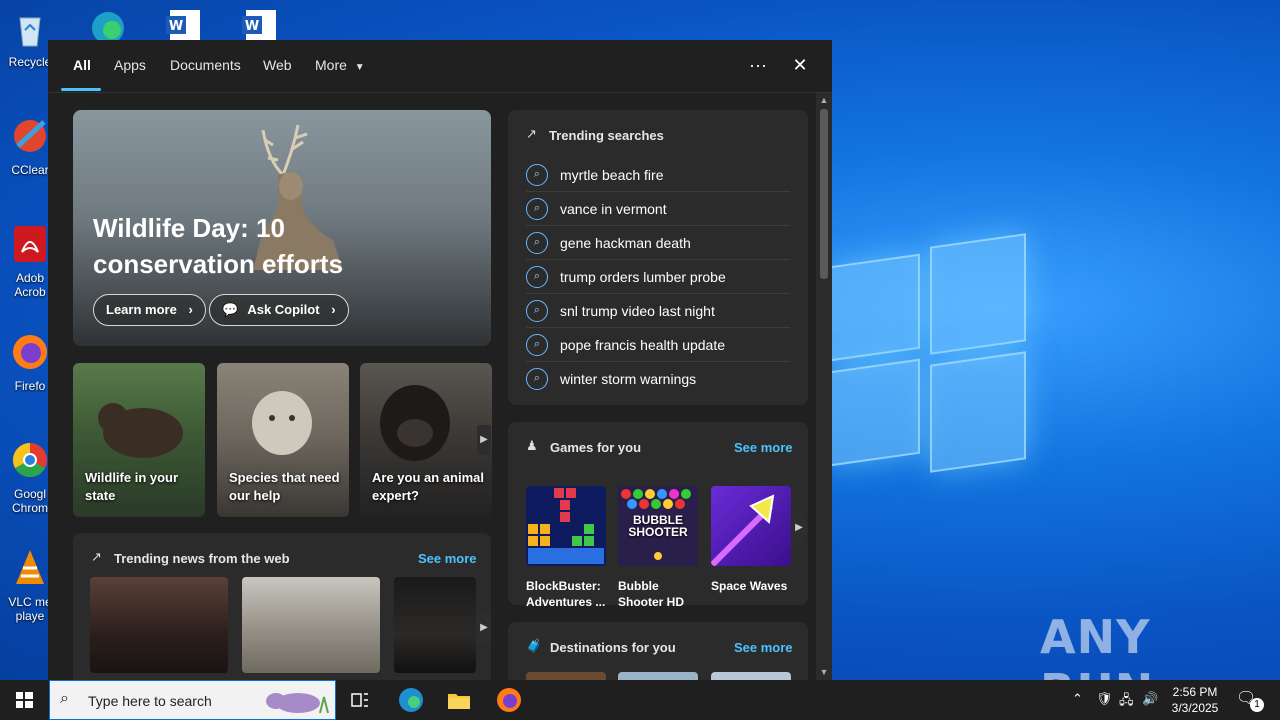 The height and width of the screenshot is (720, 1280). I want to click on destinations-section: 🧳 Destinations for you See more, so click(658, 651).